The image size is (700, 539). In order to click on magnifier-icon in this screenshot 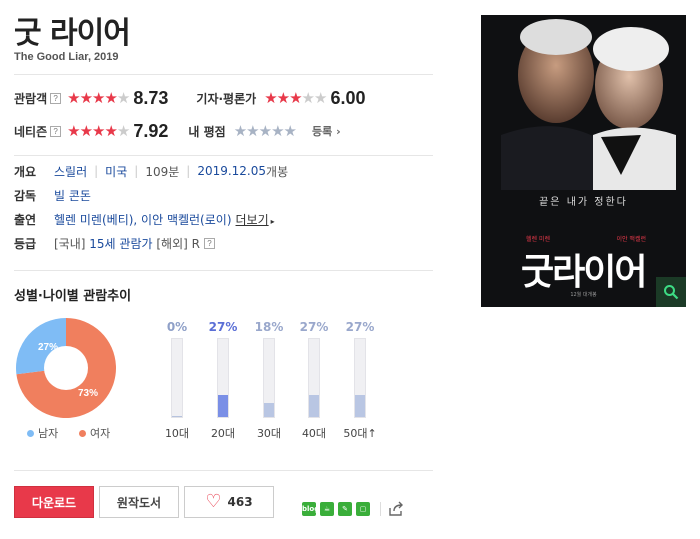, I will do `click(671, 292)`.